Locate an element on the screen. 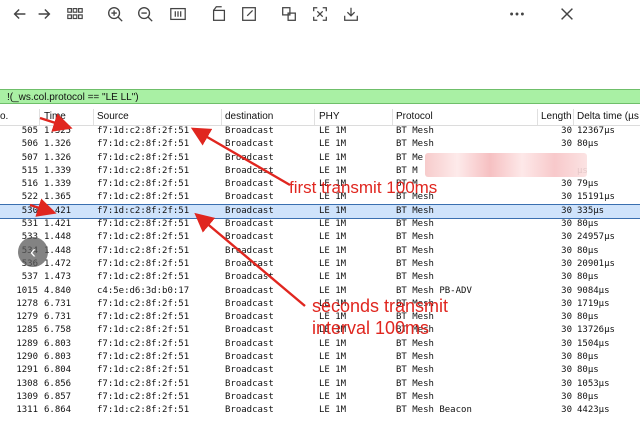 This screenshot has width=640, height=431. packet-cell-prot: BT M is located at coordinates (407, 170).